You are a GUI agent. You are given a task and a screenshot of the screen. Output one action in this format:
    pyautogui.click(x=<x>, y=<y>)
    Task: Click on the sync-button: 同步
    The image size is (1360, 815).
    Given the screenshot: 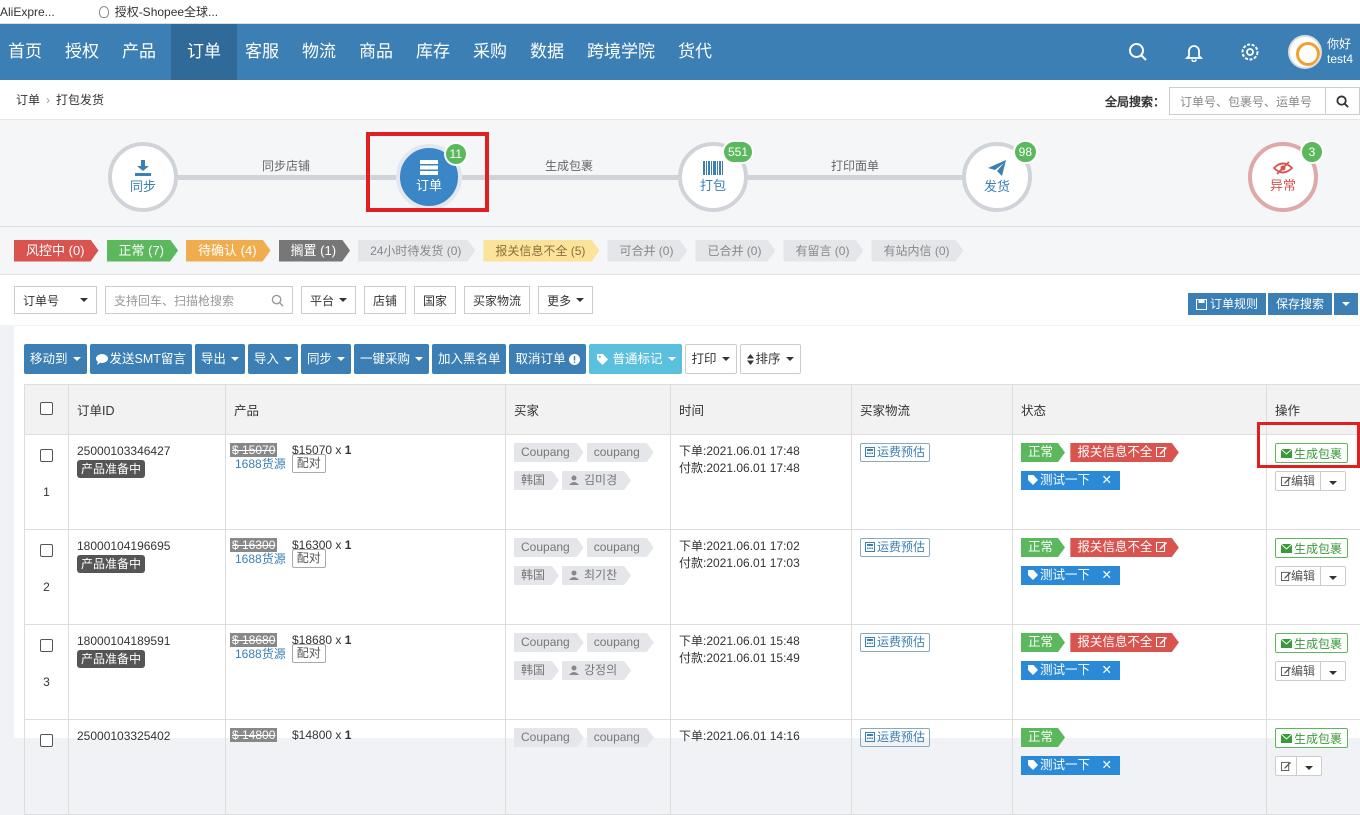 What is the action you would take?
    pyautogui.click(x=326, y=359)
    